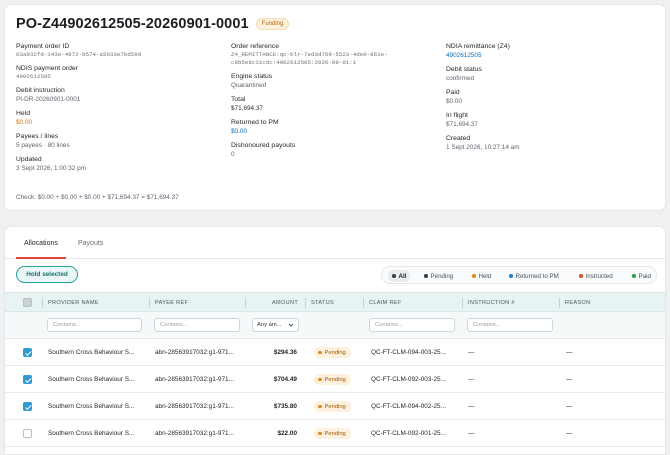 This screenshot has height=455, width=670. What do you see at coordinates (79, 54) in the screenshot?
I see `detail-value: 03a932fd-143e-4972-b574-a5033e7bd59d` at bounding box center [79, 54].